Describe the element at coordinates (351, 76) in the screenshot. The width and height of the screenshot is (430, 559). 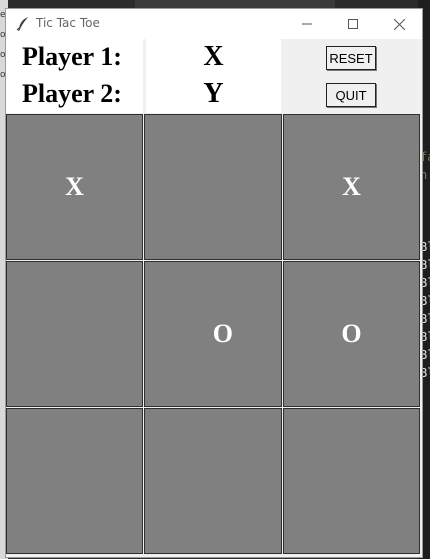
I see `control-buttons: RESET QUIT` at that location.